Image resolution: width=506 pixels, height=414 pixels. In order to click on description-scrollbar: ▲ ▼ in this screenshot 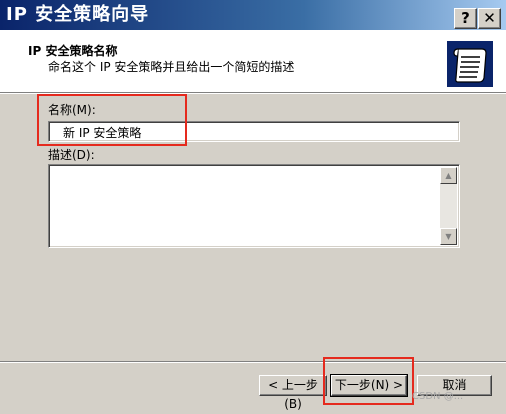, I will do `click(448, 206)`.